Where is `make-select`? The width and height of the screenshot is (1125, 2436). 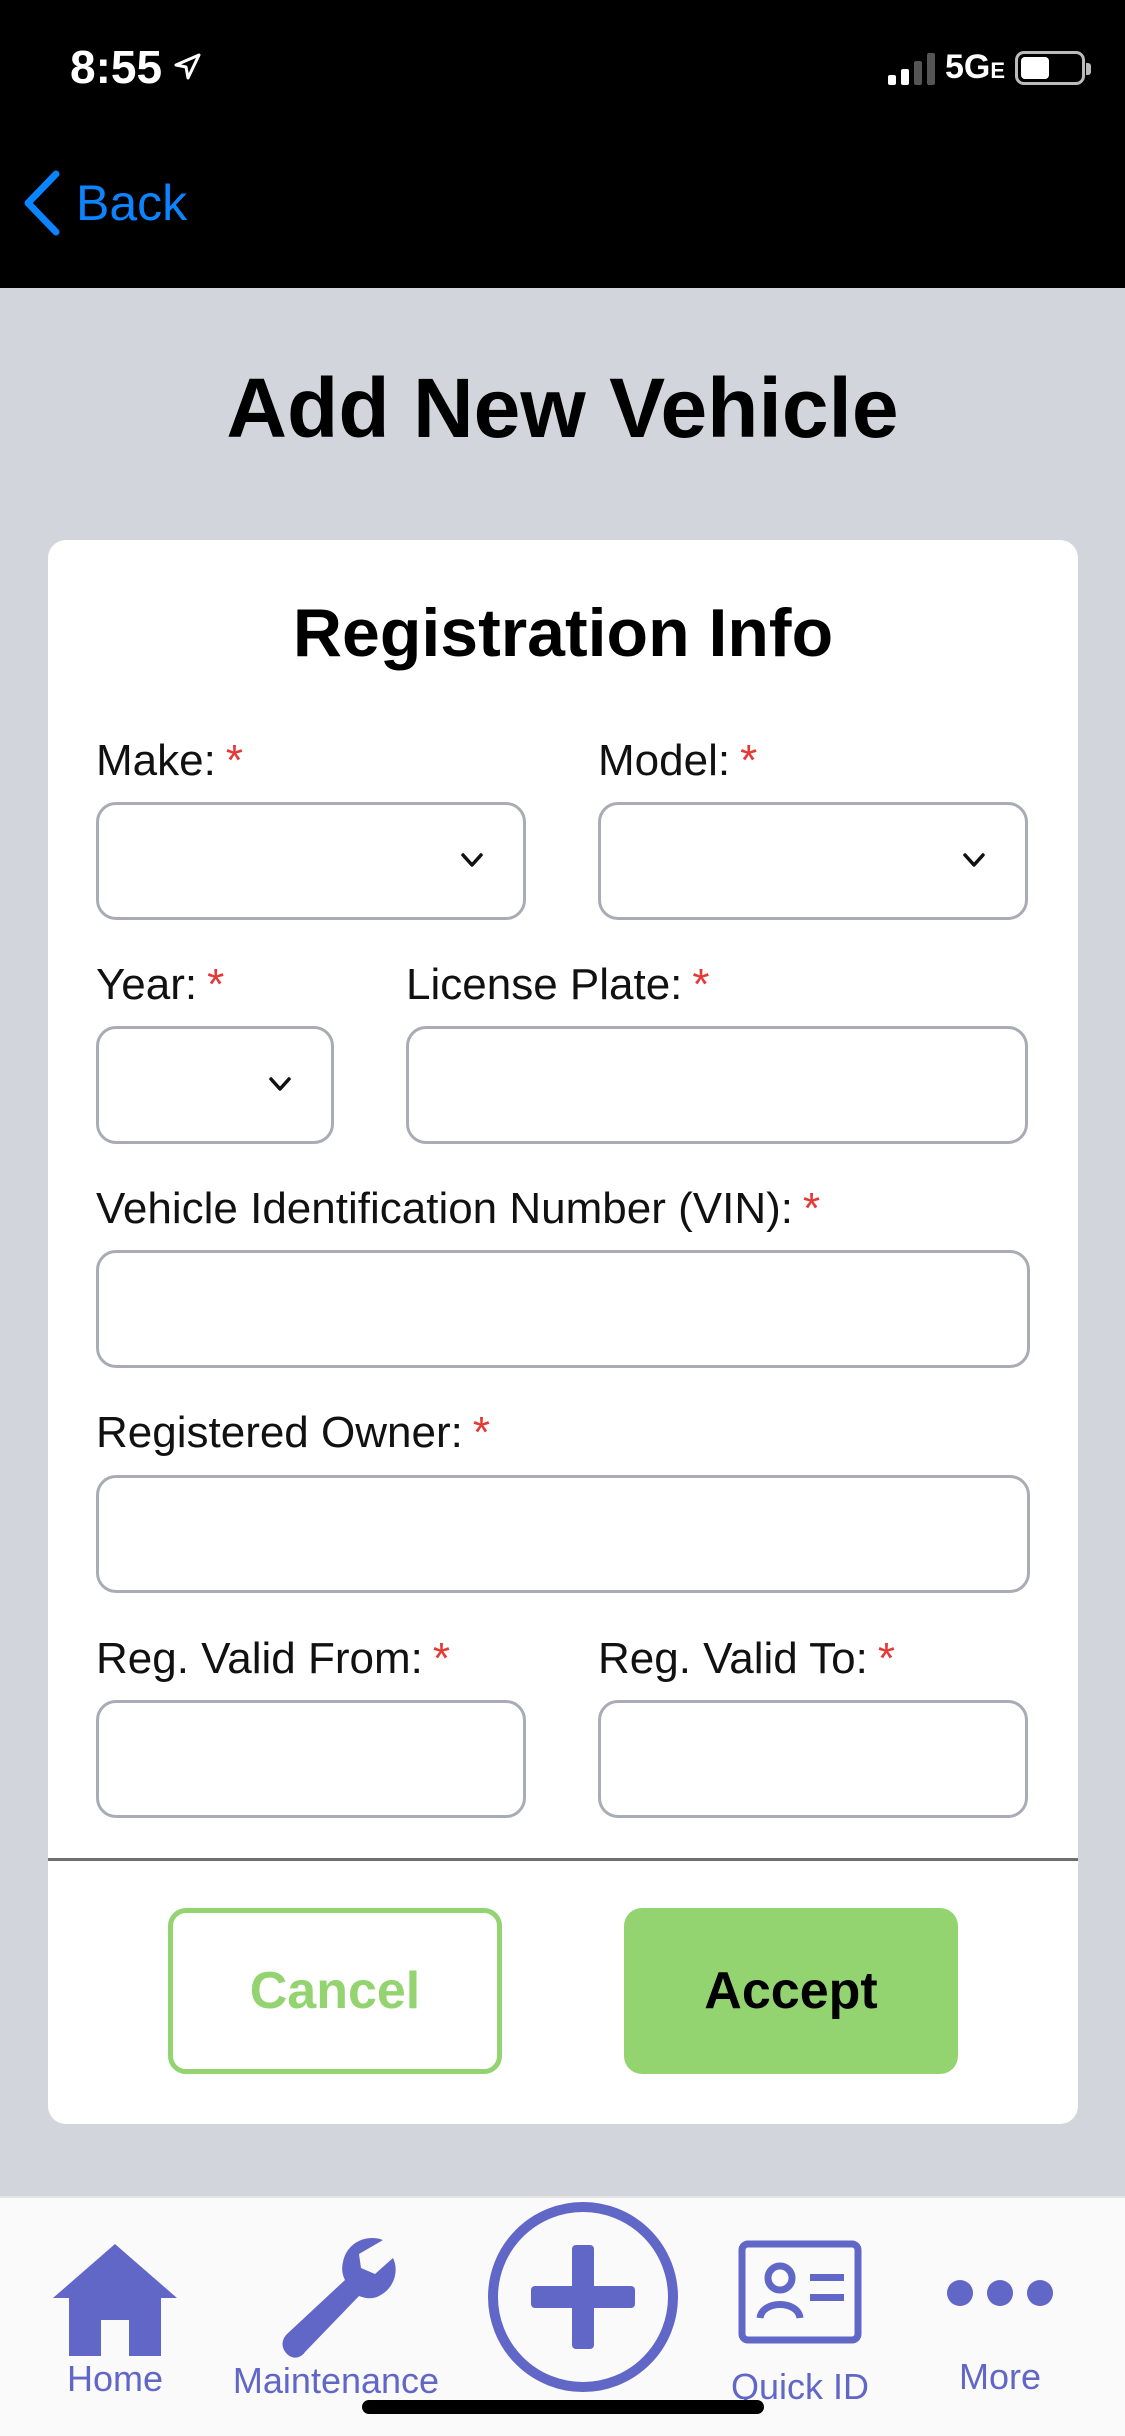 make-select is located at coordinates (311, 861).